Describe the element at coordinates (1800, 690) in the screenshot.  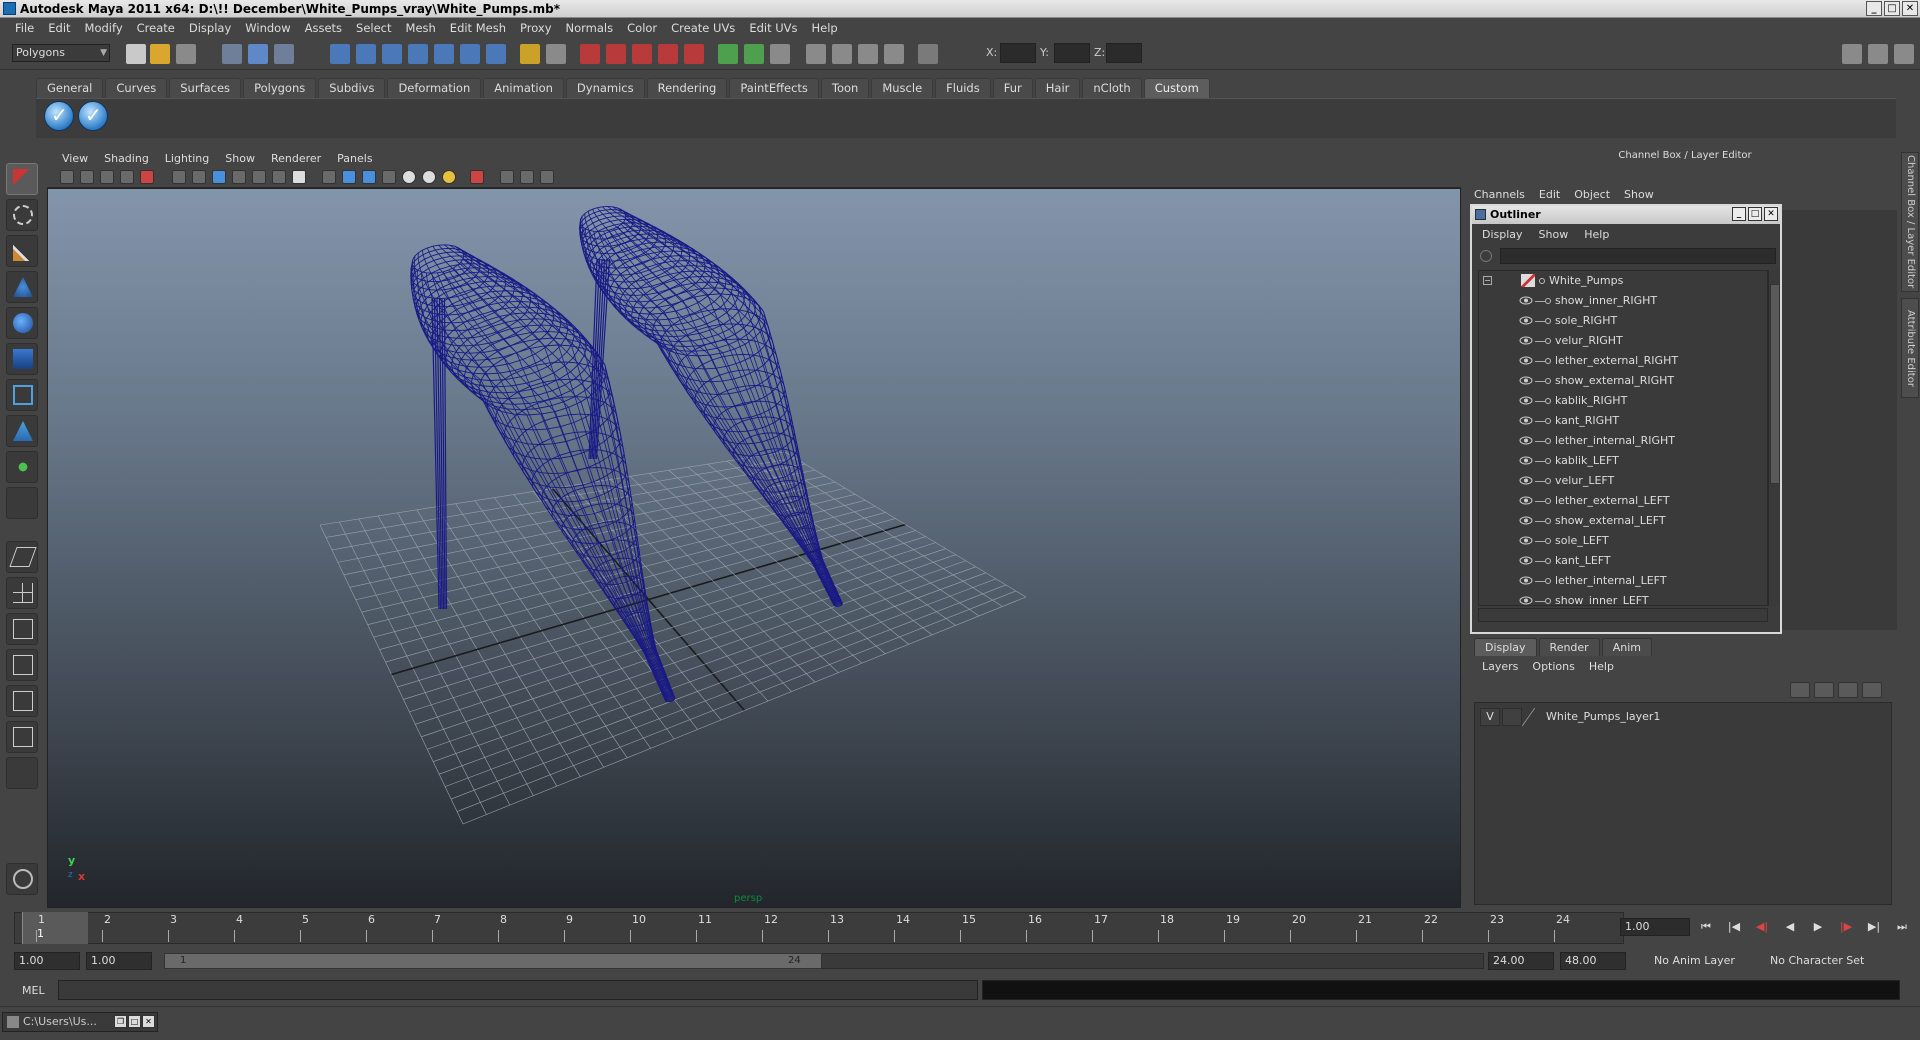
I see `move-layer-up-icon` at that location.